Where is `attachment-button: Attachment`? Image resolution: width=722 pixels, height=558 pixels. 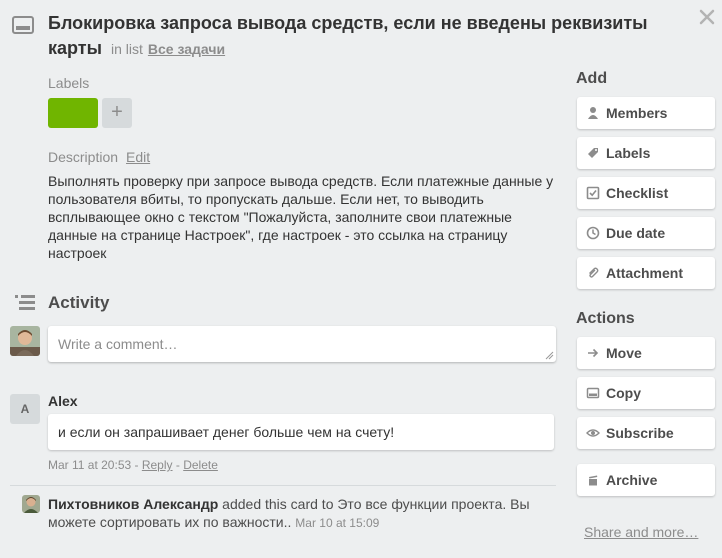 attachment-button: Attachment is located at coordinates (646, 273).